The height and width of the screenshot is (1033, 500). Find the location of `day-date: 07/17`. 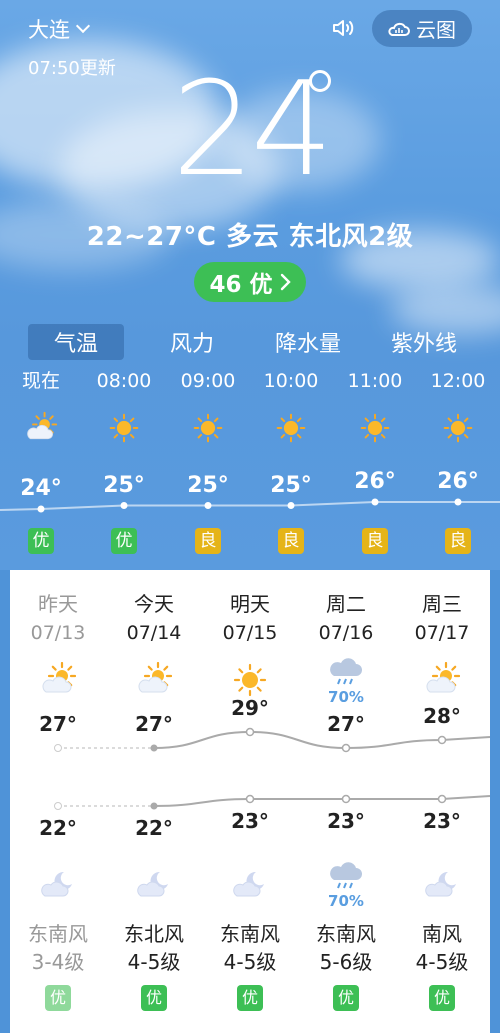

day-date: 07/17 is located at coordinates (442, 633).